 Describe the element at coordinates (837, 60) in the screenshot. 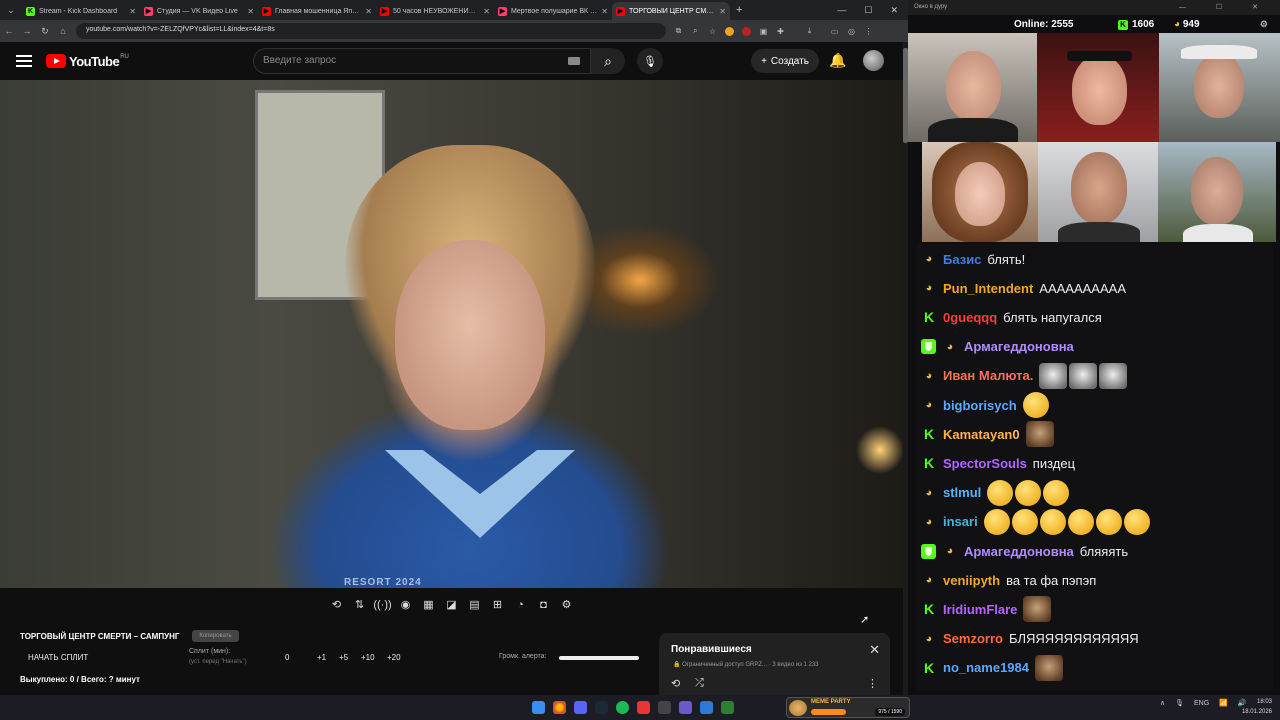

I see `notifications-bell-icon: 🔔` at that location.